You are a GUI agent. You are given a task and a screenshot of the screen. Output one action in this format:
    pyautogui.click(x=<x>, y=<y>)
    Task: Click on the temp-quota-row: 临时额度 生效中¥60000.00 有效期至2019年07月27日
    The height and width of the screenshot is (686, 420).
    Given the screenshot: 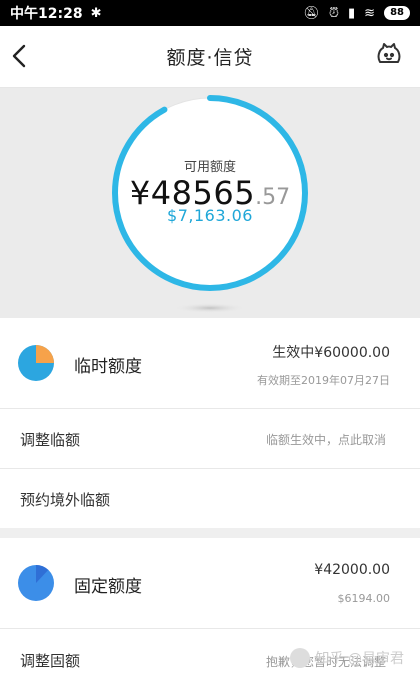 What is the action you would take?
    pyautogui.click(x=210, y=363)
    